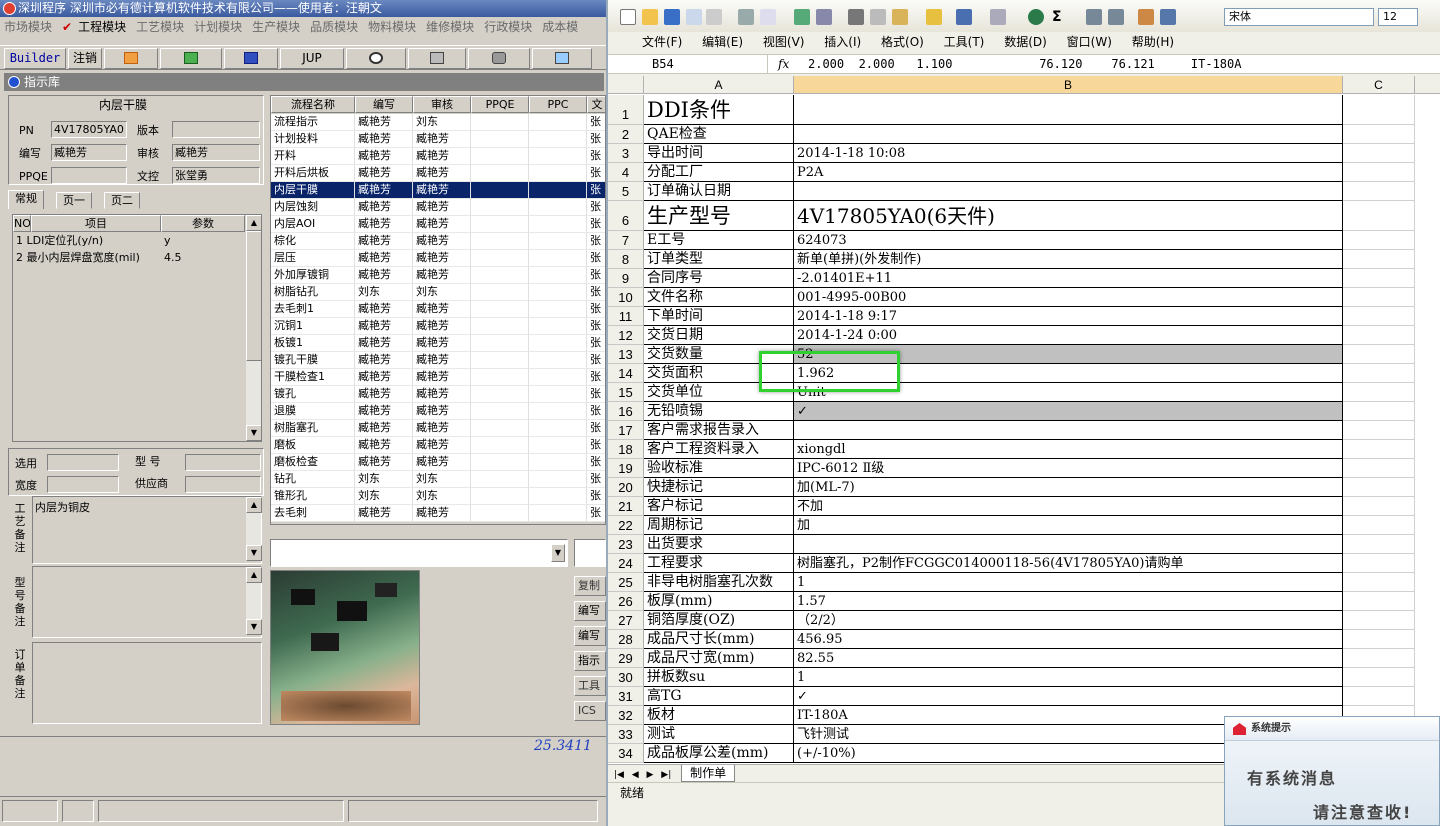  I want to click on cell-b: 新单(单拼)(外发制作), so click(1068, 259).